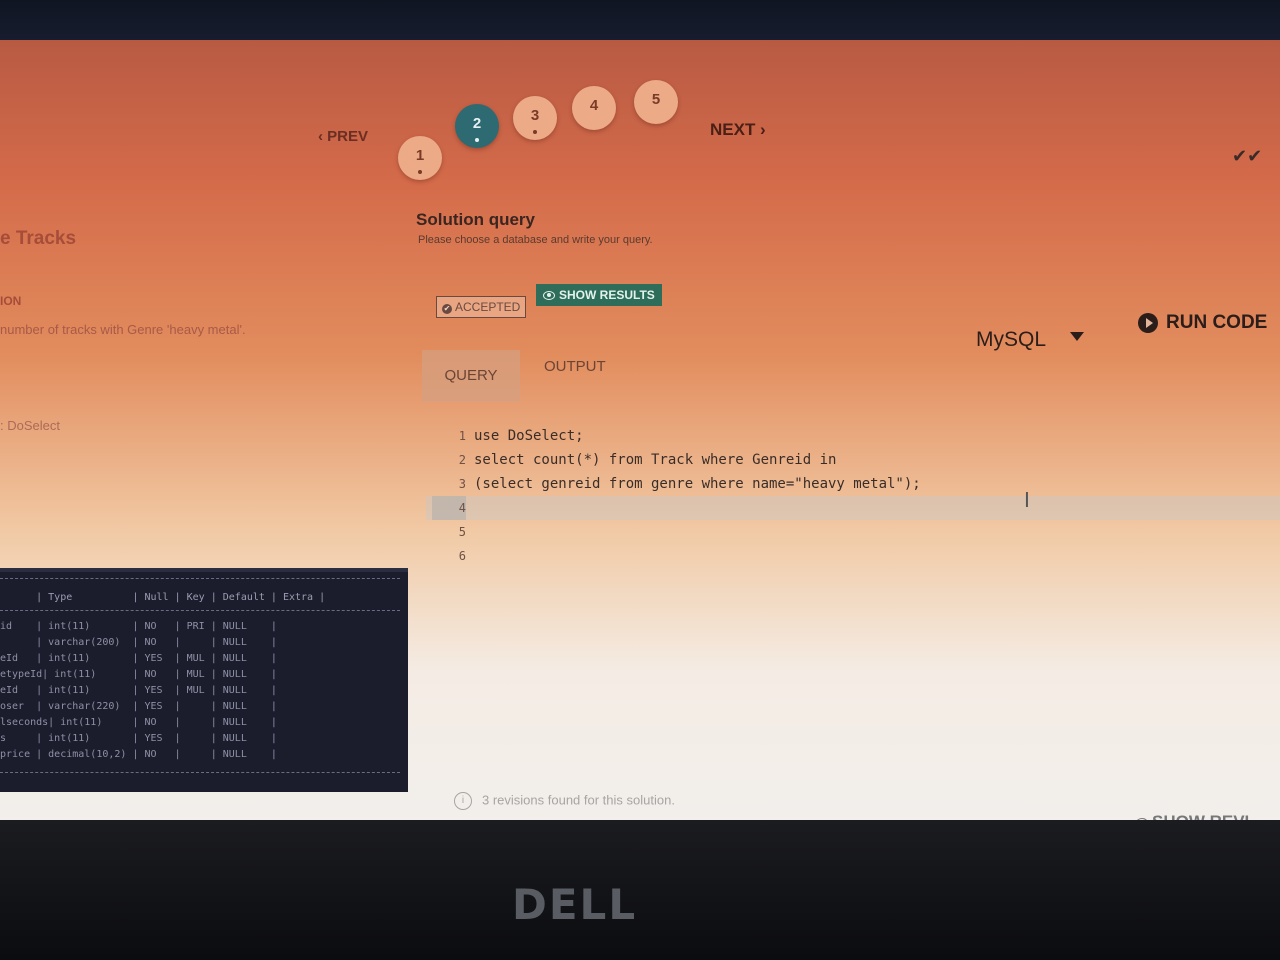 Image resolution: width=1280 pixels, height=960 pixels. I want to click on page-label: 2, so click(477, 123).